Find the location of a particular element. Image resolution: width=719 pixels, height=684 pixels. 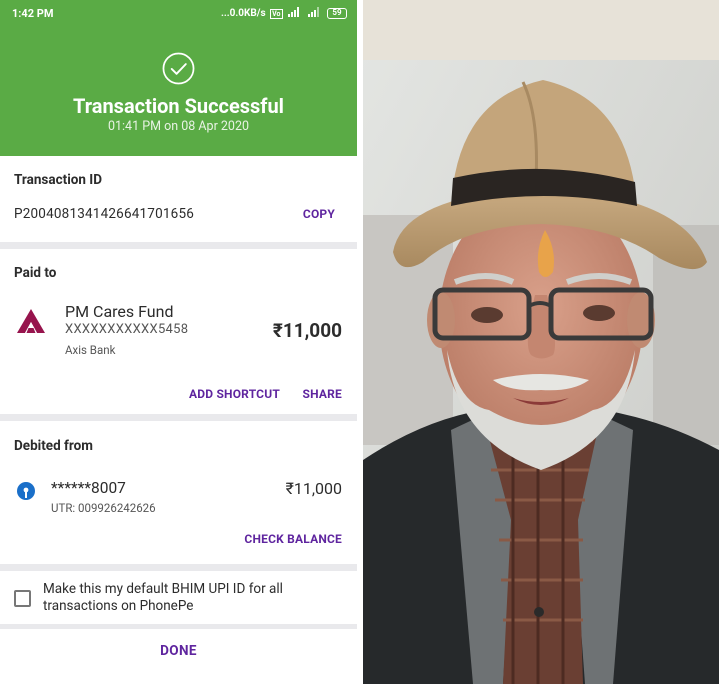

debit-account: ******8007 is located at coordinates (88, 488).